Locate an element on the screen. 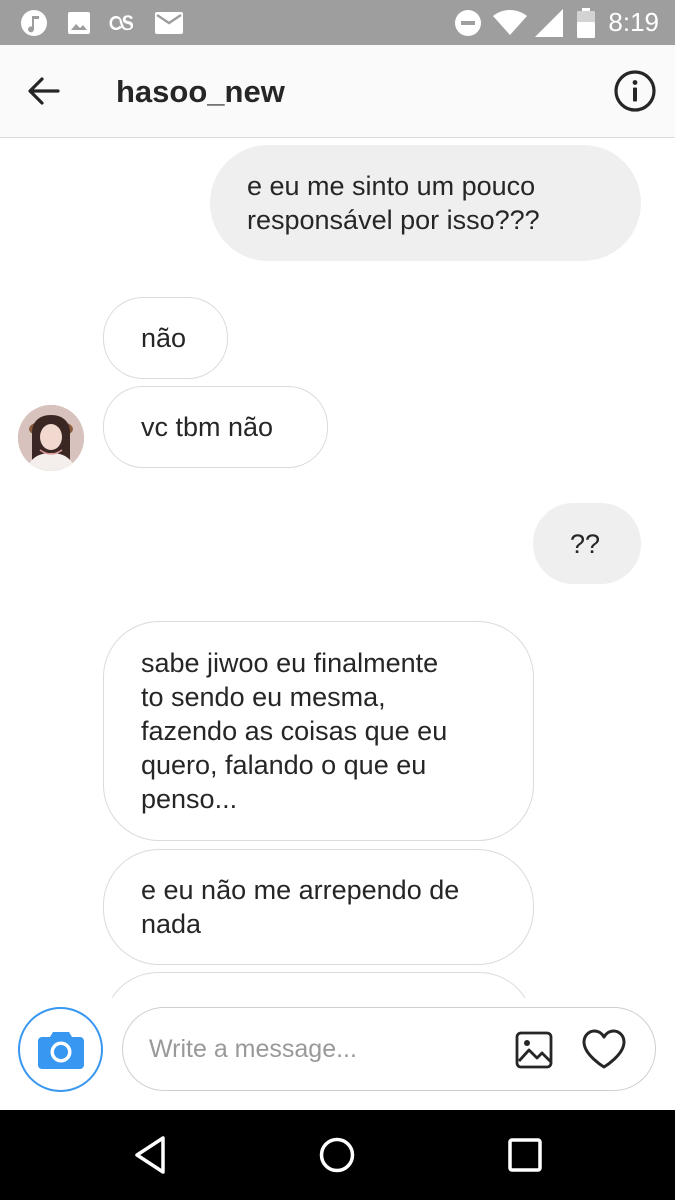 This screenshot has width=675, height=1200. back-button is located at coordinates (44, 91).